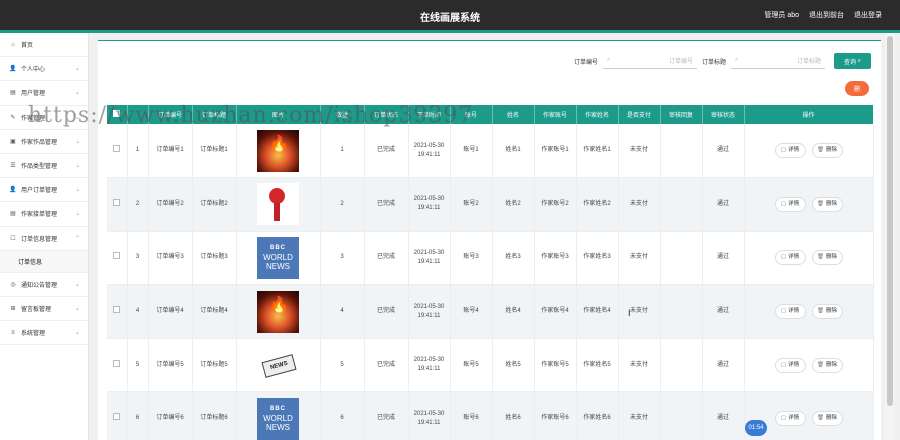 This screenshot has width=900, height=440. Describe the element at coordinates (868, 15) in the screenshot. I see `logout-link: 退出登录` at that location.